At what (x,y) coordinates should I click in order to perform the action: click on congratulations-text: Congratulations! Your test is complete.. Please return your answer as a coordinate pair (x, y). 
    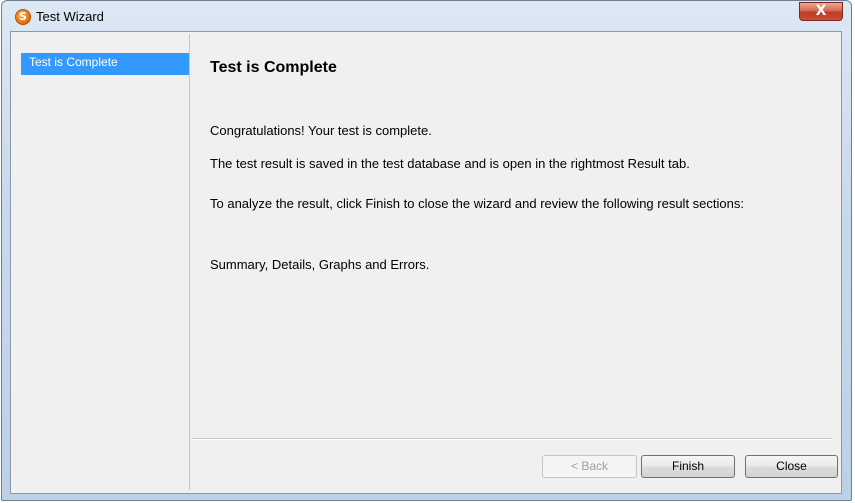
    Looking at the image, I should click on (321, 130).